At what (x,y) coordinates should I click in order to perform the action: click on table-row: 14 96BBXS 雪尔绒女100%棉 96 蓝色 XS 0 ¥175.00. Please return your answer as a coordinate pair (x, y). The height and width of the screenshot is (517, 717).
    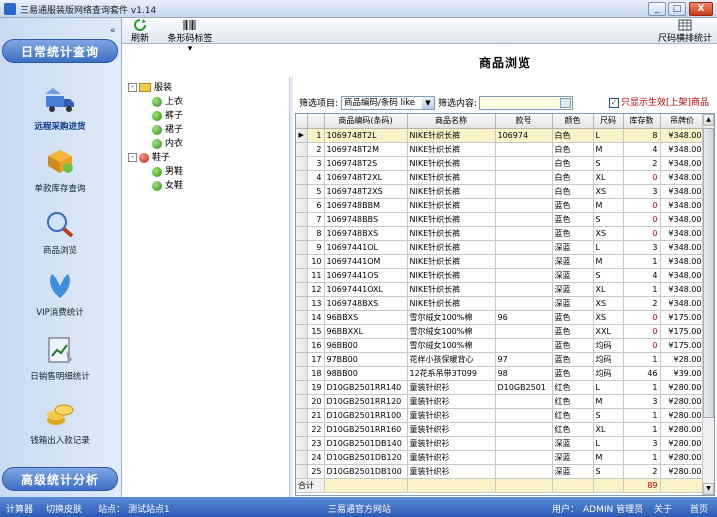
    Looking at the image, I should click on (500, 317).